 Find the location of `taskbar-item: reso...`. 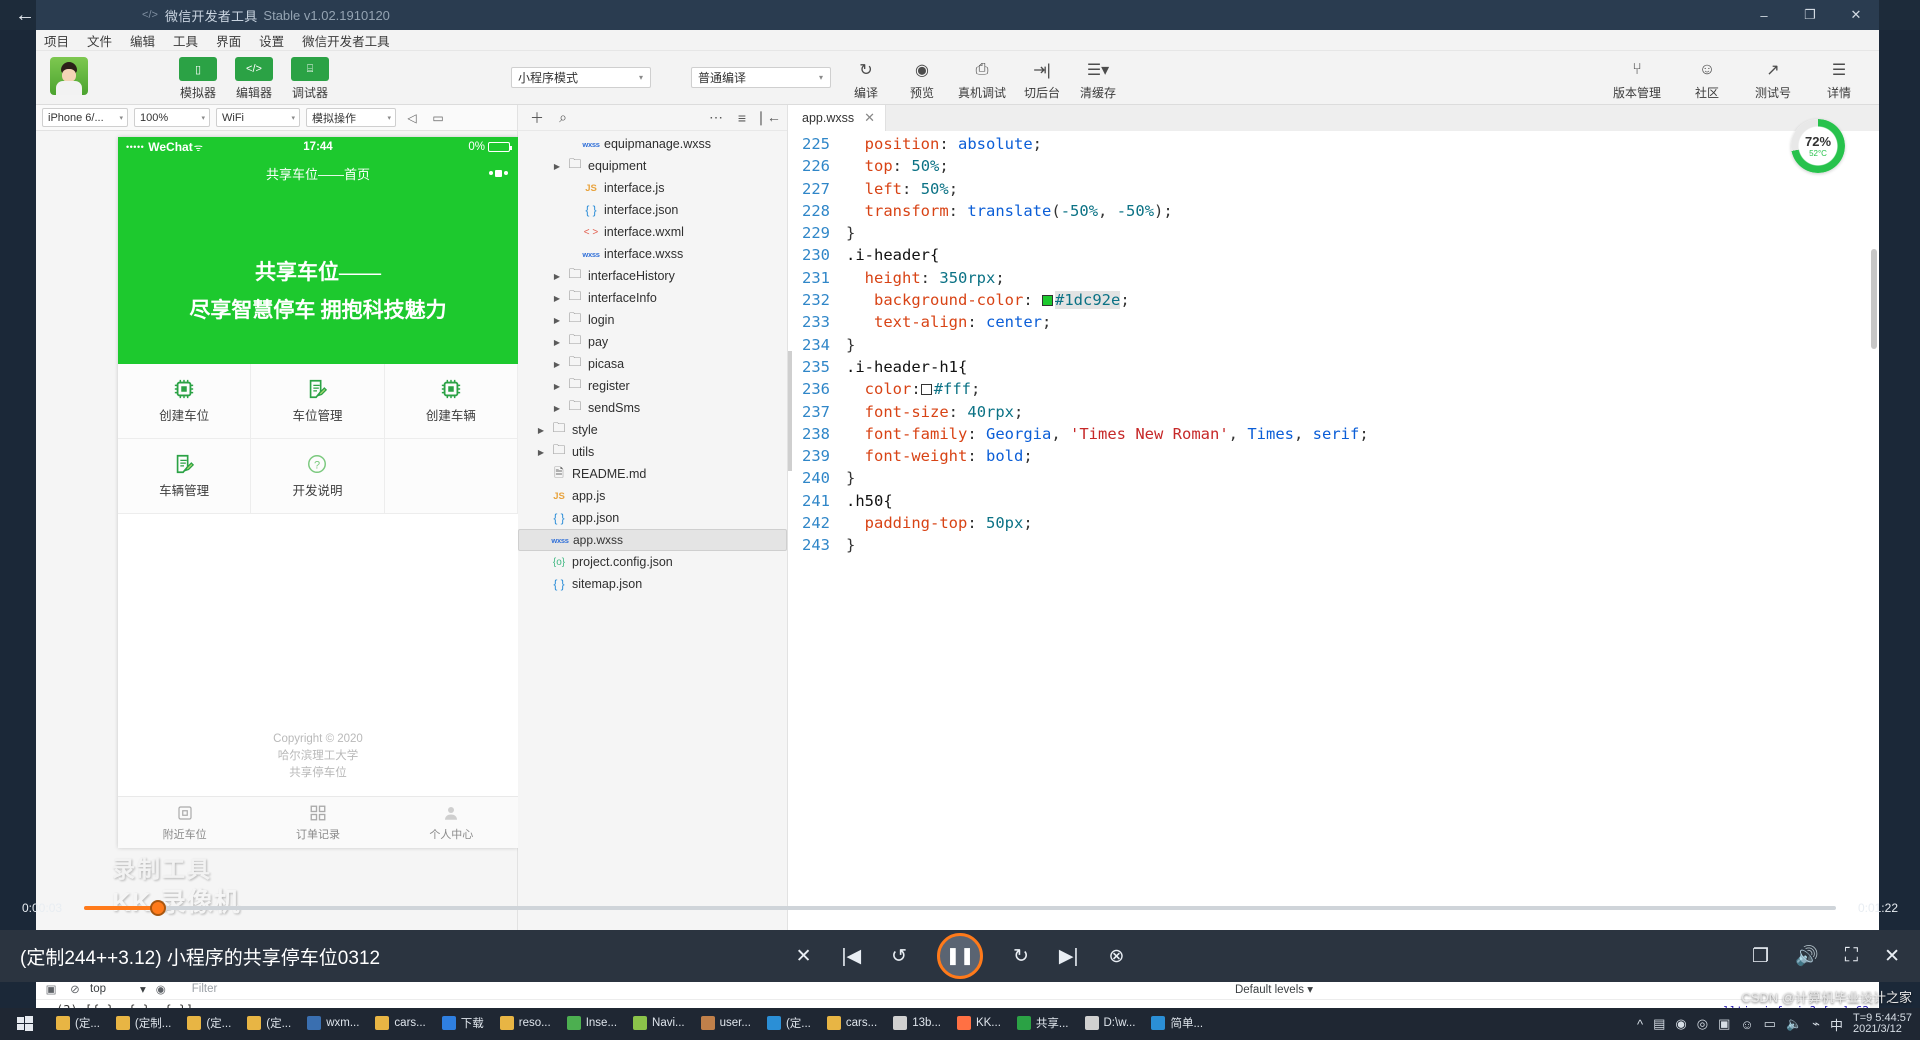

taskbar-item: reso... is located at coordinates (525, 1024).